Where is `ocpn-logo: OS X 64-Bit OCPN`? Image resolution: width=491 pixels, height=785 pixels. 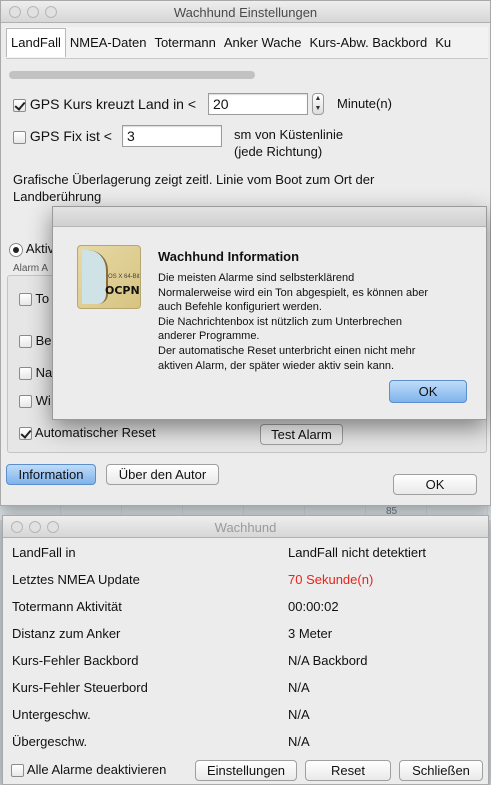
ocpn-logo: OS X 64-Bit OCPN is located at coordinates (109, 277).